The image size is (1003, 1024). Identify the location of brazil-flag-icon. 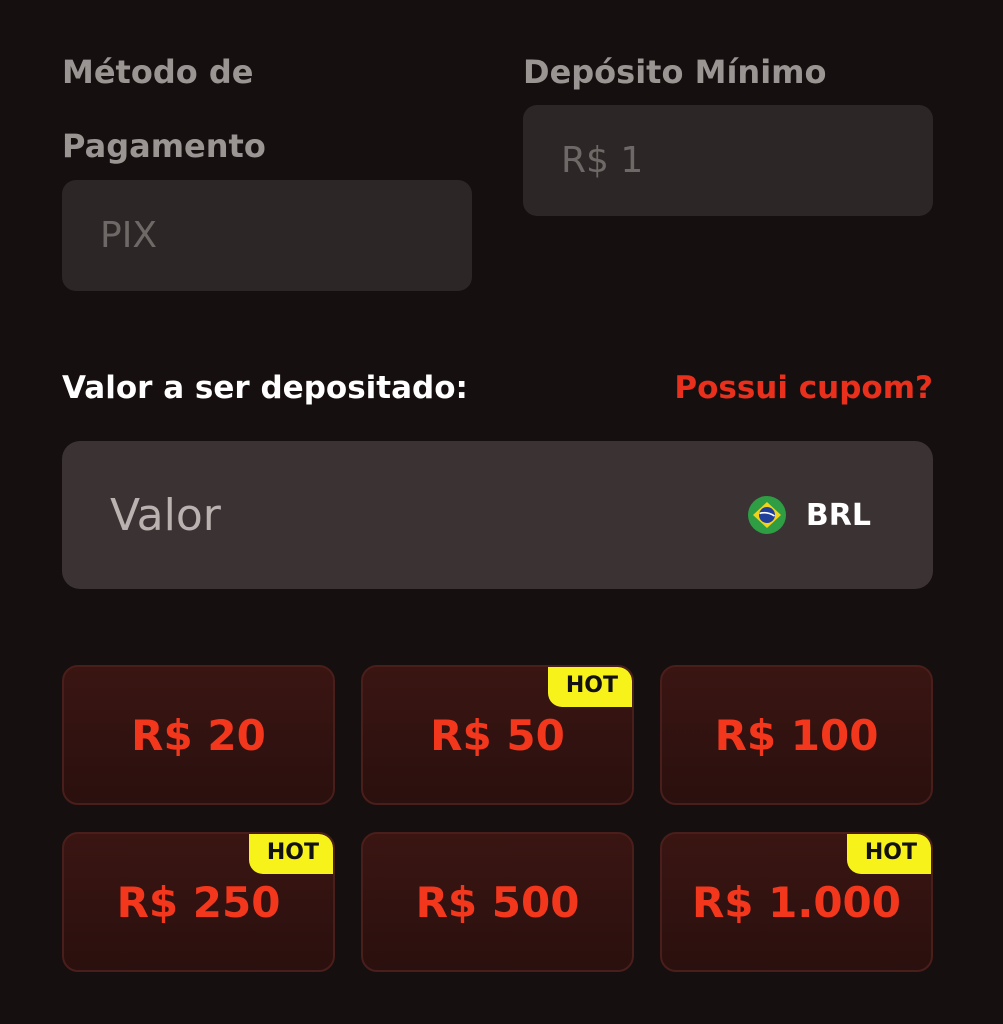
(766, 515).